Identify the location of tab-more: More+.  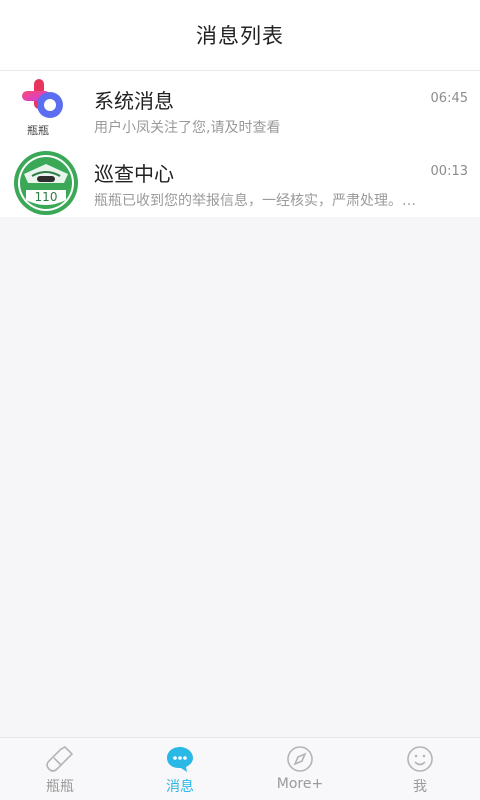
(300, 769).